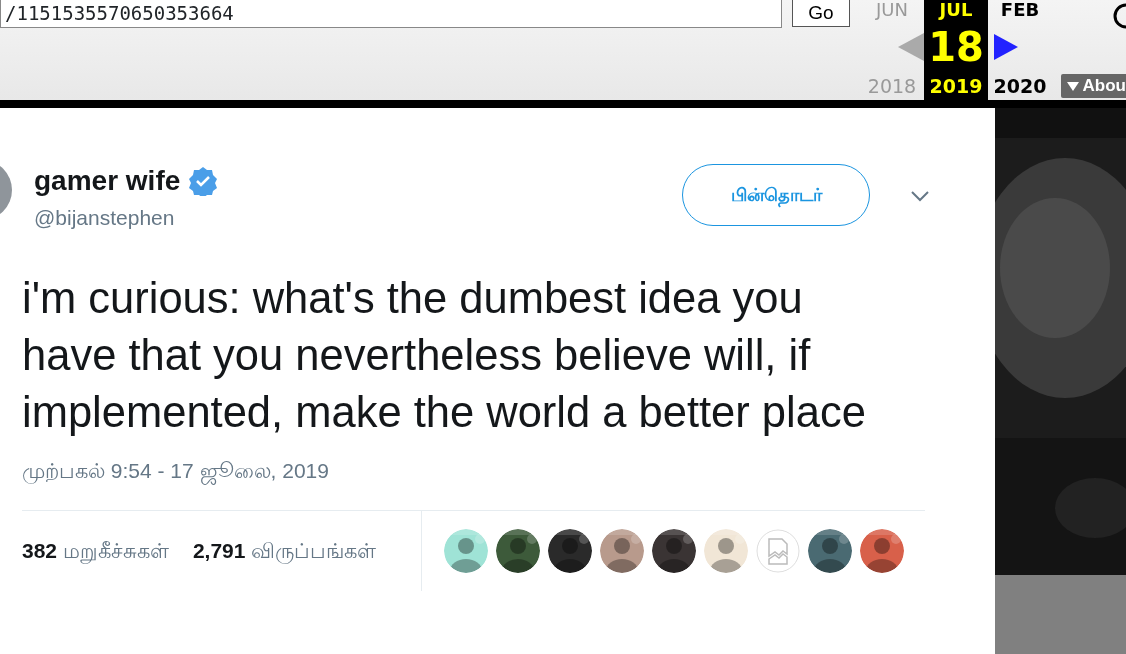 The image size is (1126, 654). I want to click on month-label: JUL, so click(956, 11).